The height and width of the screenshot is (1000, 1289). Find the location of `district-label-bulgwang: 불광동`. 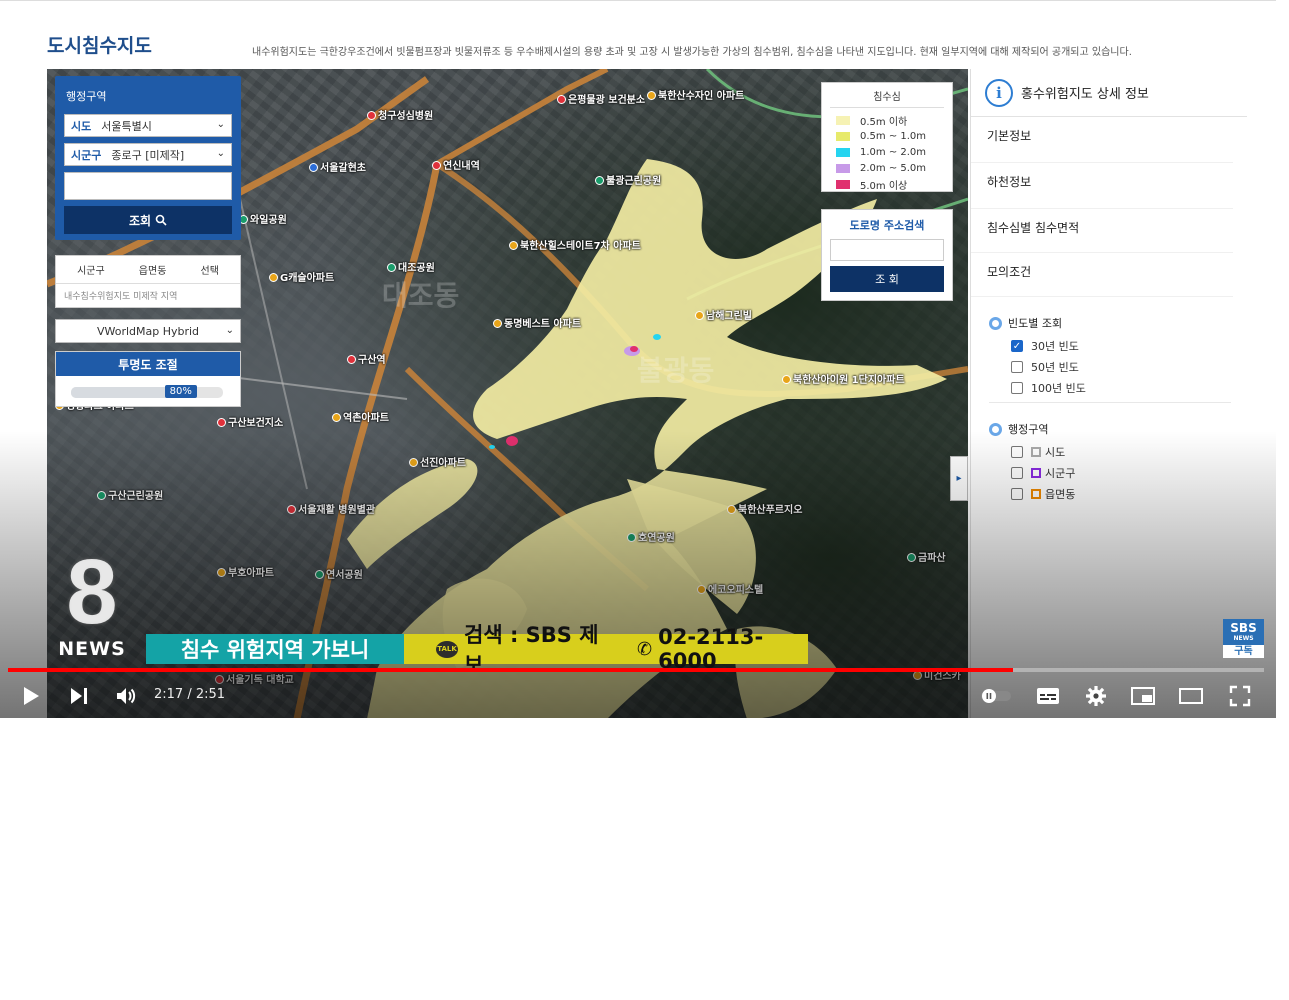

district-label-bulgwang: 불광동 is located at coordinates (676, 370).